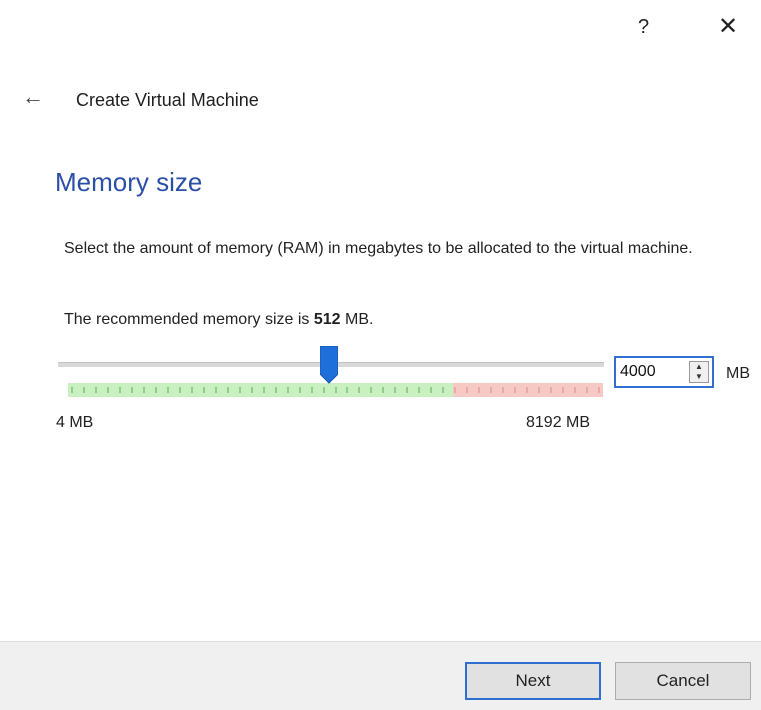 The width and height of the screenshot is (761, 710). I want to click on page-heading: Memory size, so click(129, 182).